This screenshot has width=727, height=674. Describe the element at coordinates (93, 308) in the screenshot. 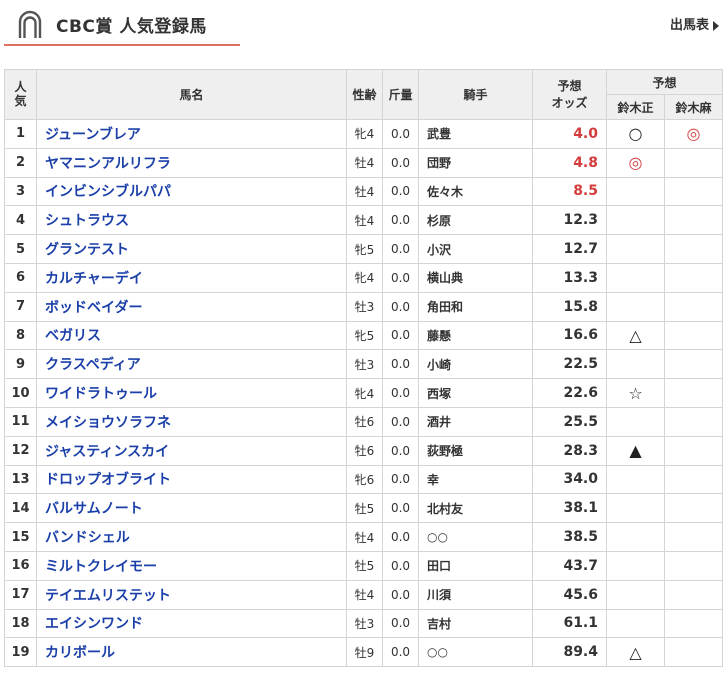

I see `horse-name-link: ボッドベイダー` at that location.